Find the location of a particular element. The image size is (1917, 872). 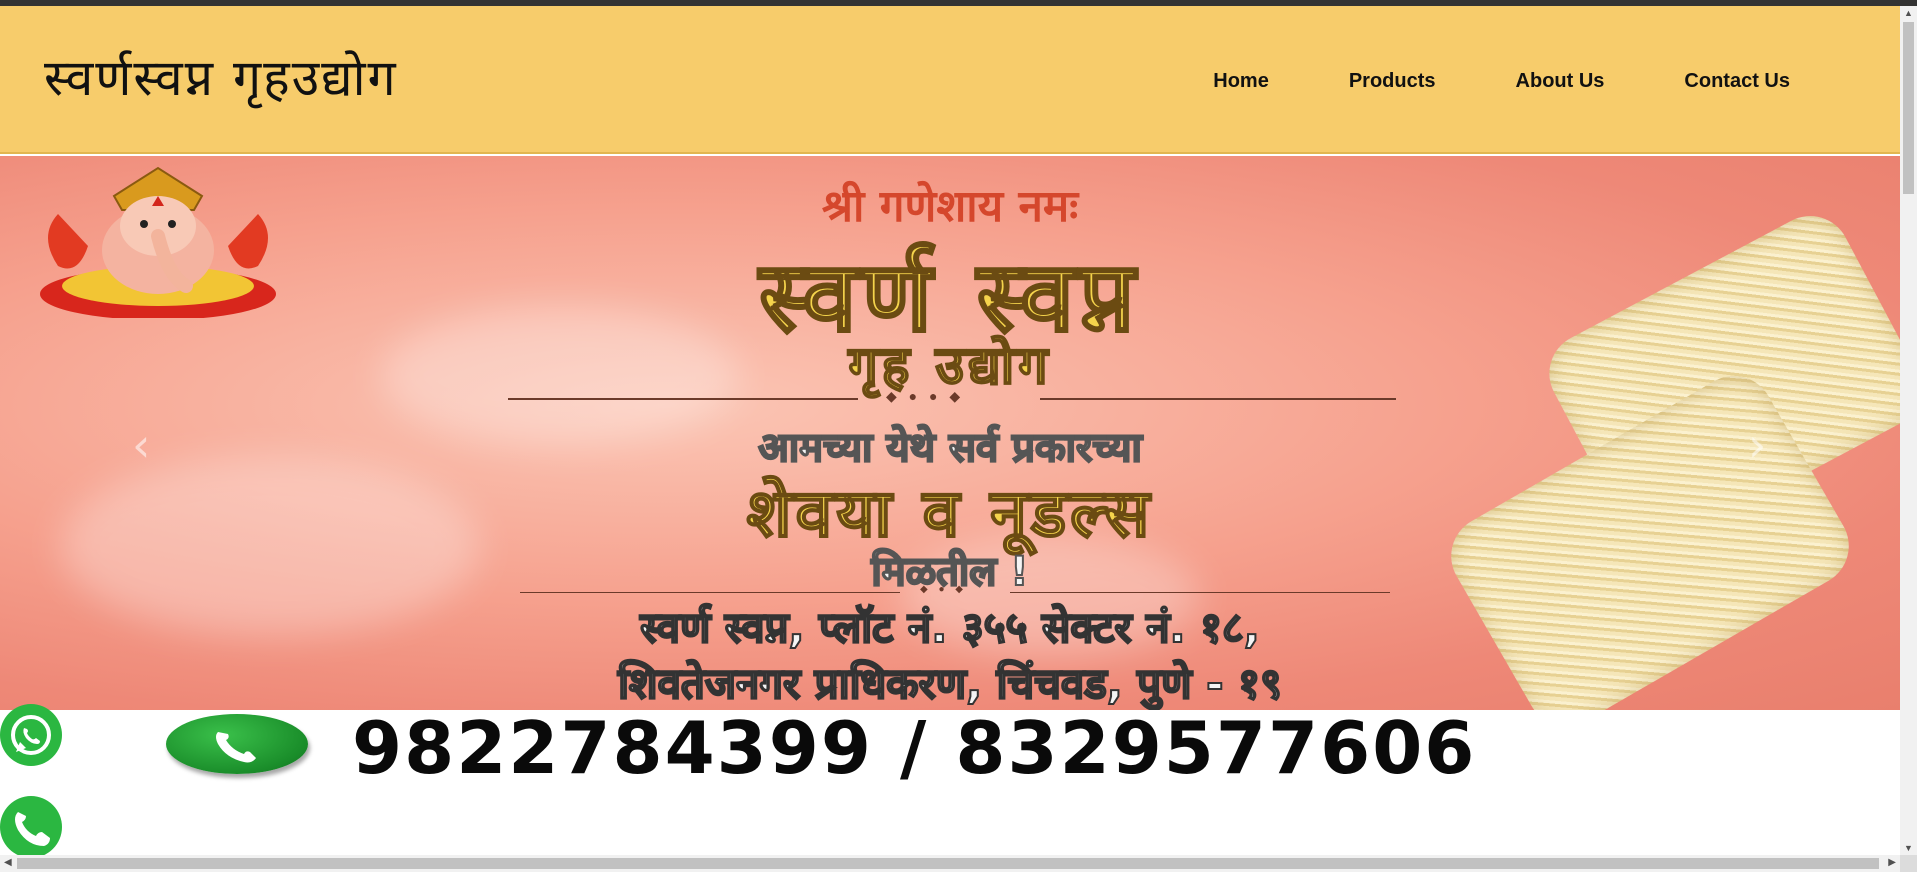

phone-strip: 9822784399 / 8329577606 is located at coordinates (950, 748).